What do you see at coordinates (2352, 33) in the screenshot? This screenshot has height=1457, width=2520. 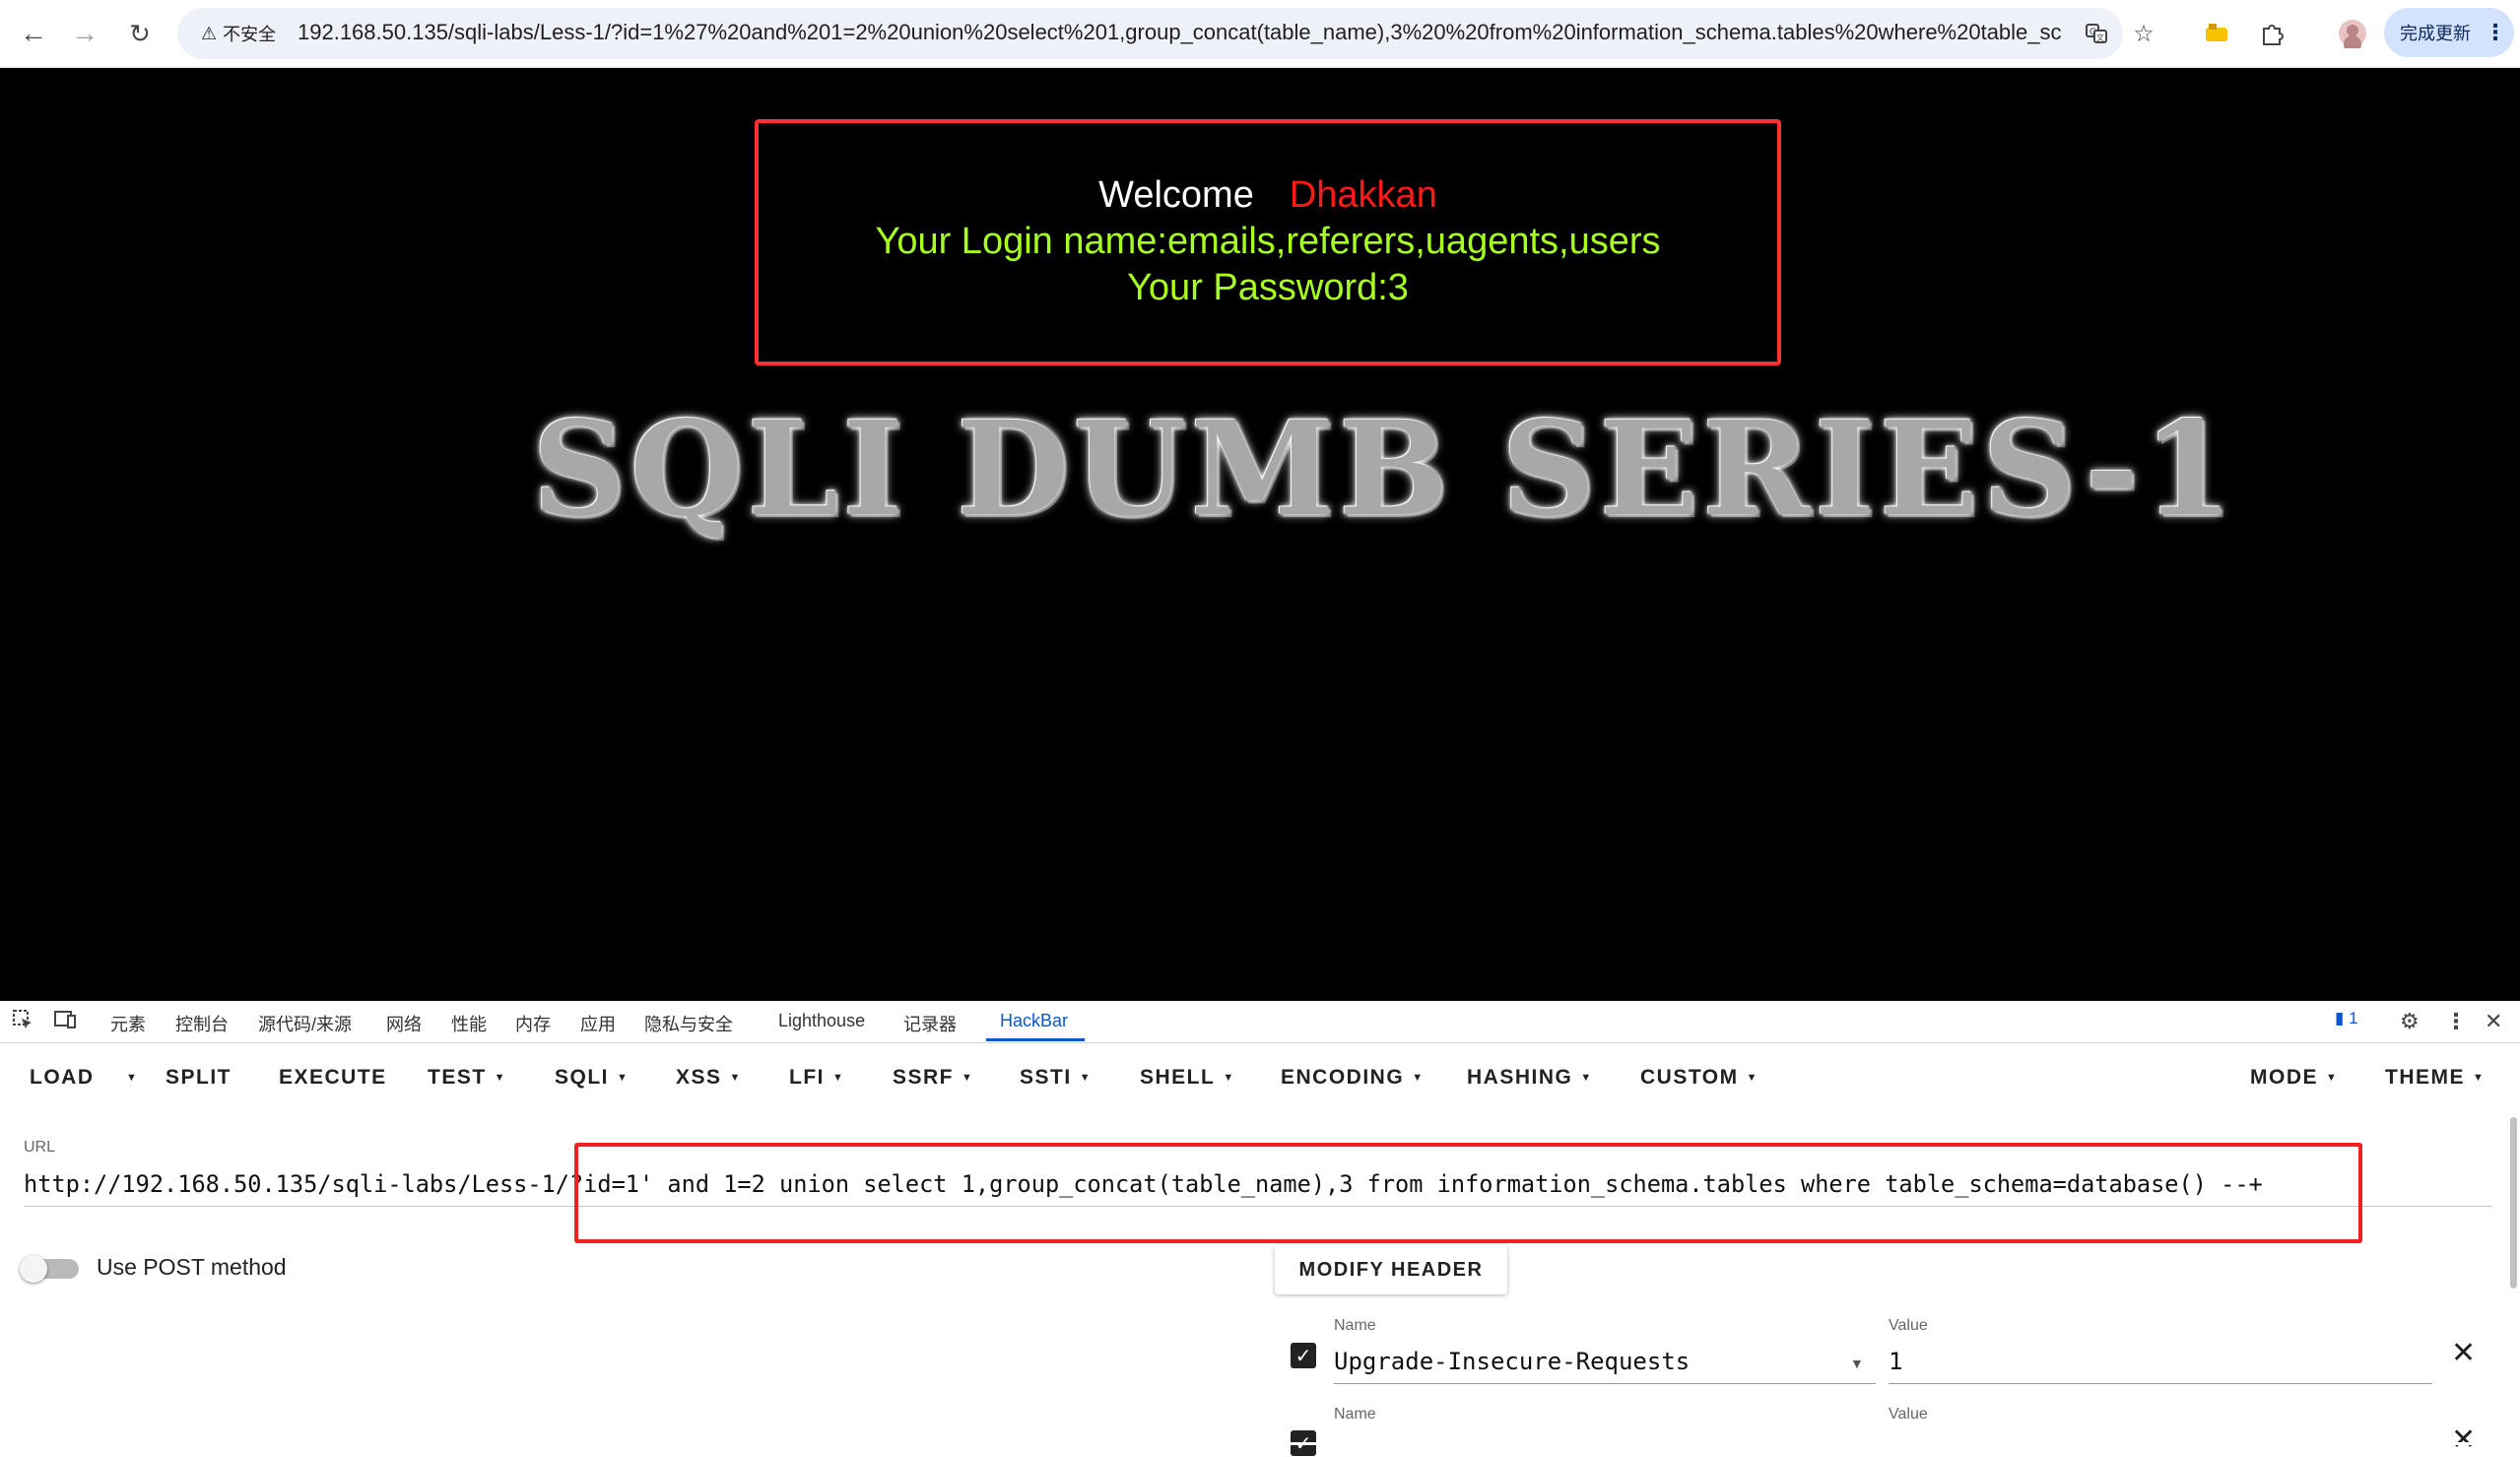 I see `profile-icon` at bounding box center [2352, 33].